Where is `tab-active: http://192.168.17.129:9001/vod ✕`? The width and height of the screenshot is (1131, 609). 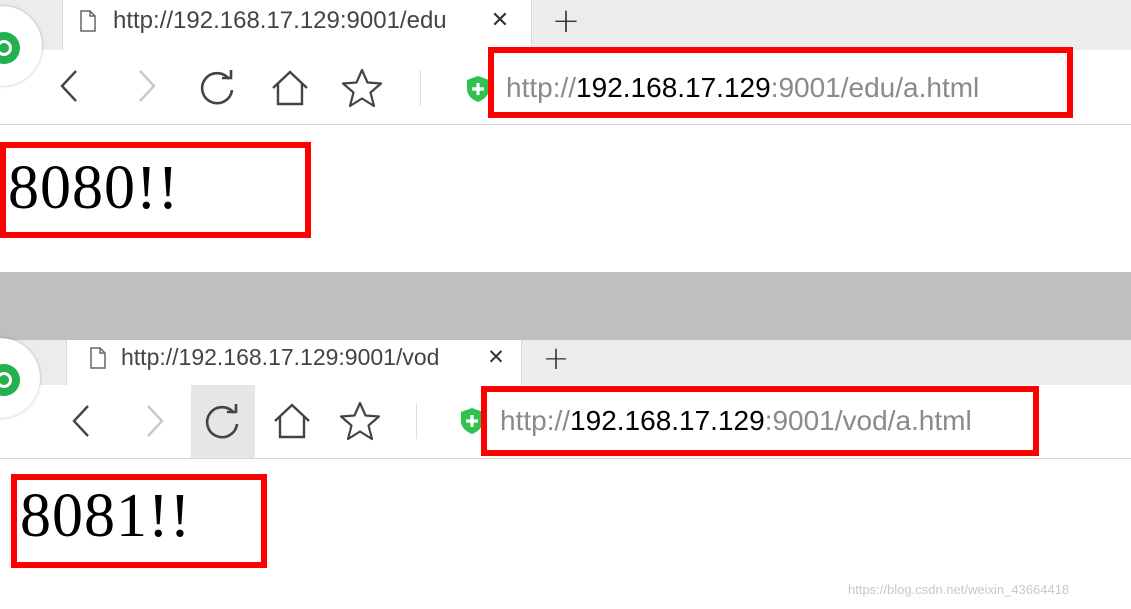
tab-active: http://192.168.17.129:9001/vod ✕ is located at coordinates (294, 362).